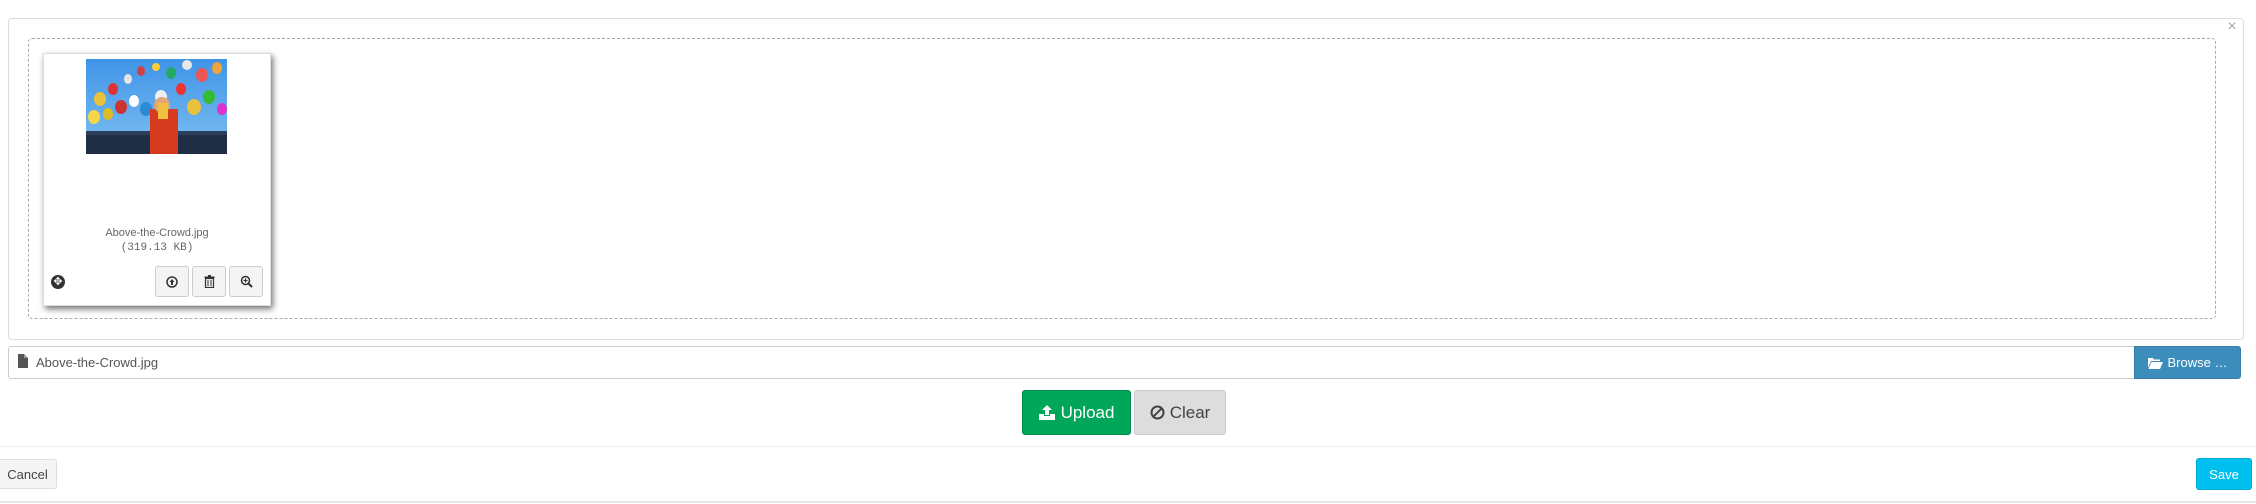 Image resolution: width=2256 pixels, height=504 pixels. What do you see at coordinates (2155, 363) in the screenshot?
I see `folder-open-icon` at bounding box center [2155, 363].